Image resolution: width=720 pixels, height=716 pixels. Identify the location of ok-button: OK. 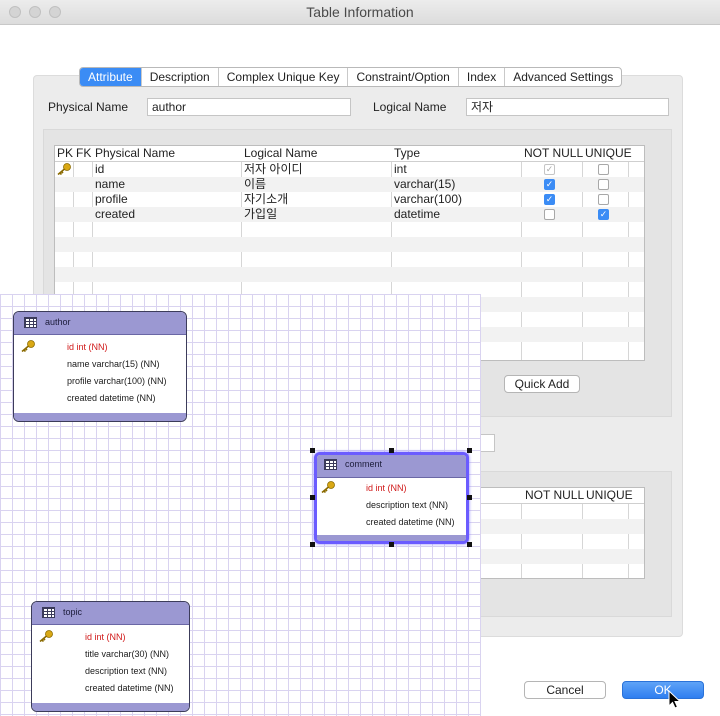
(663, 690).